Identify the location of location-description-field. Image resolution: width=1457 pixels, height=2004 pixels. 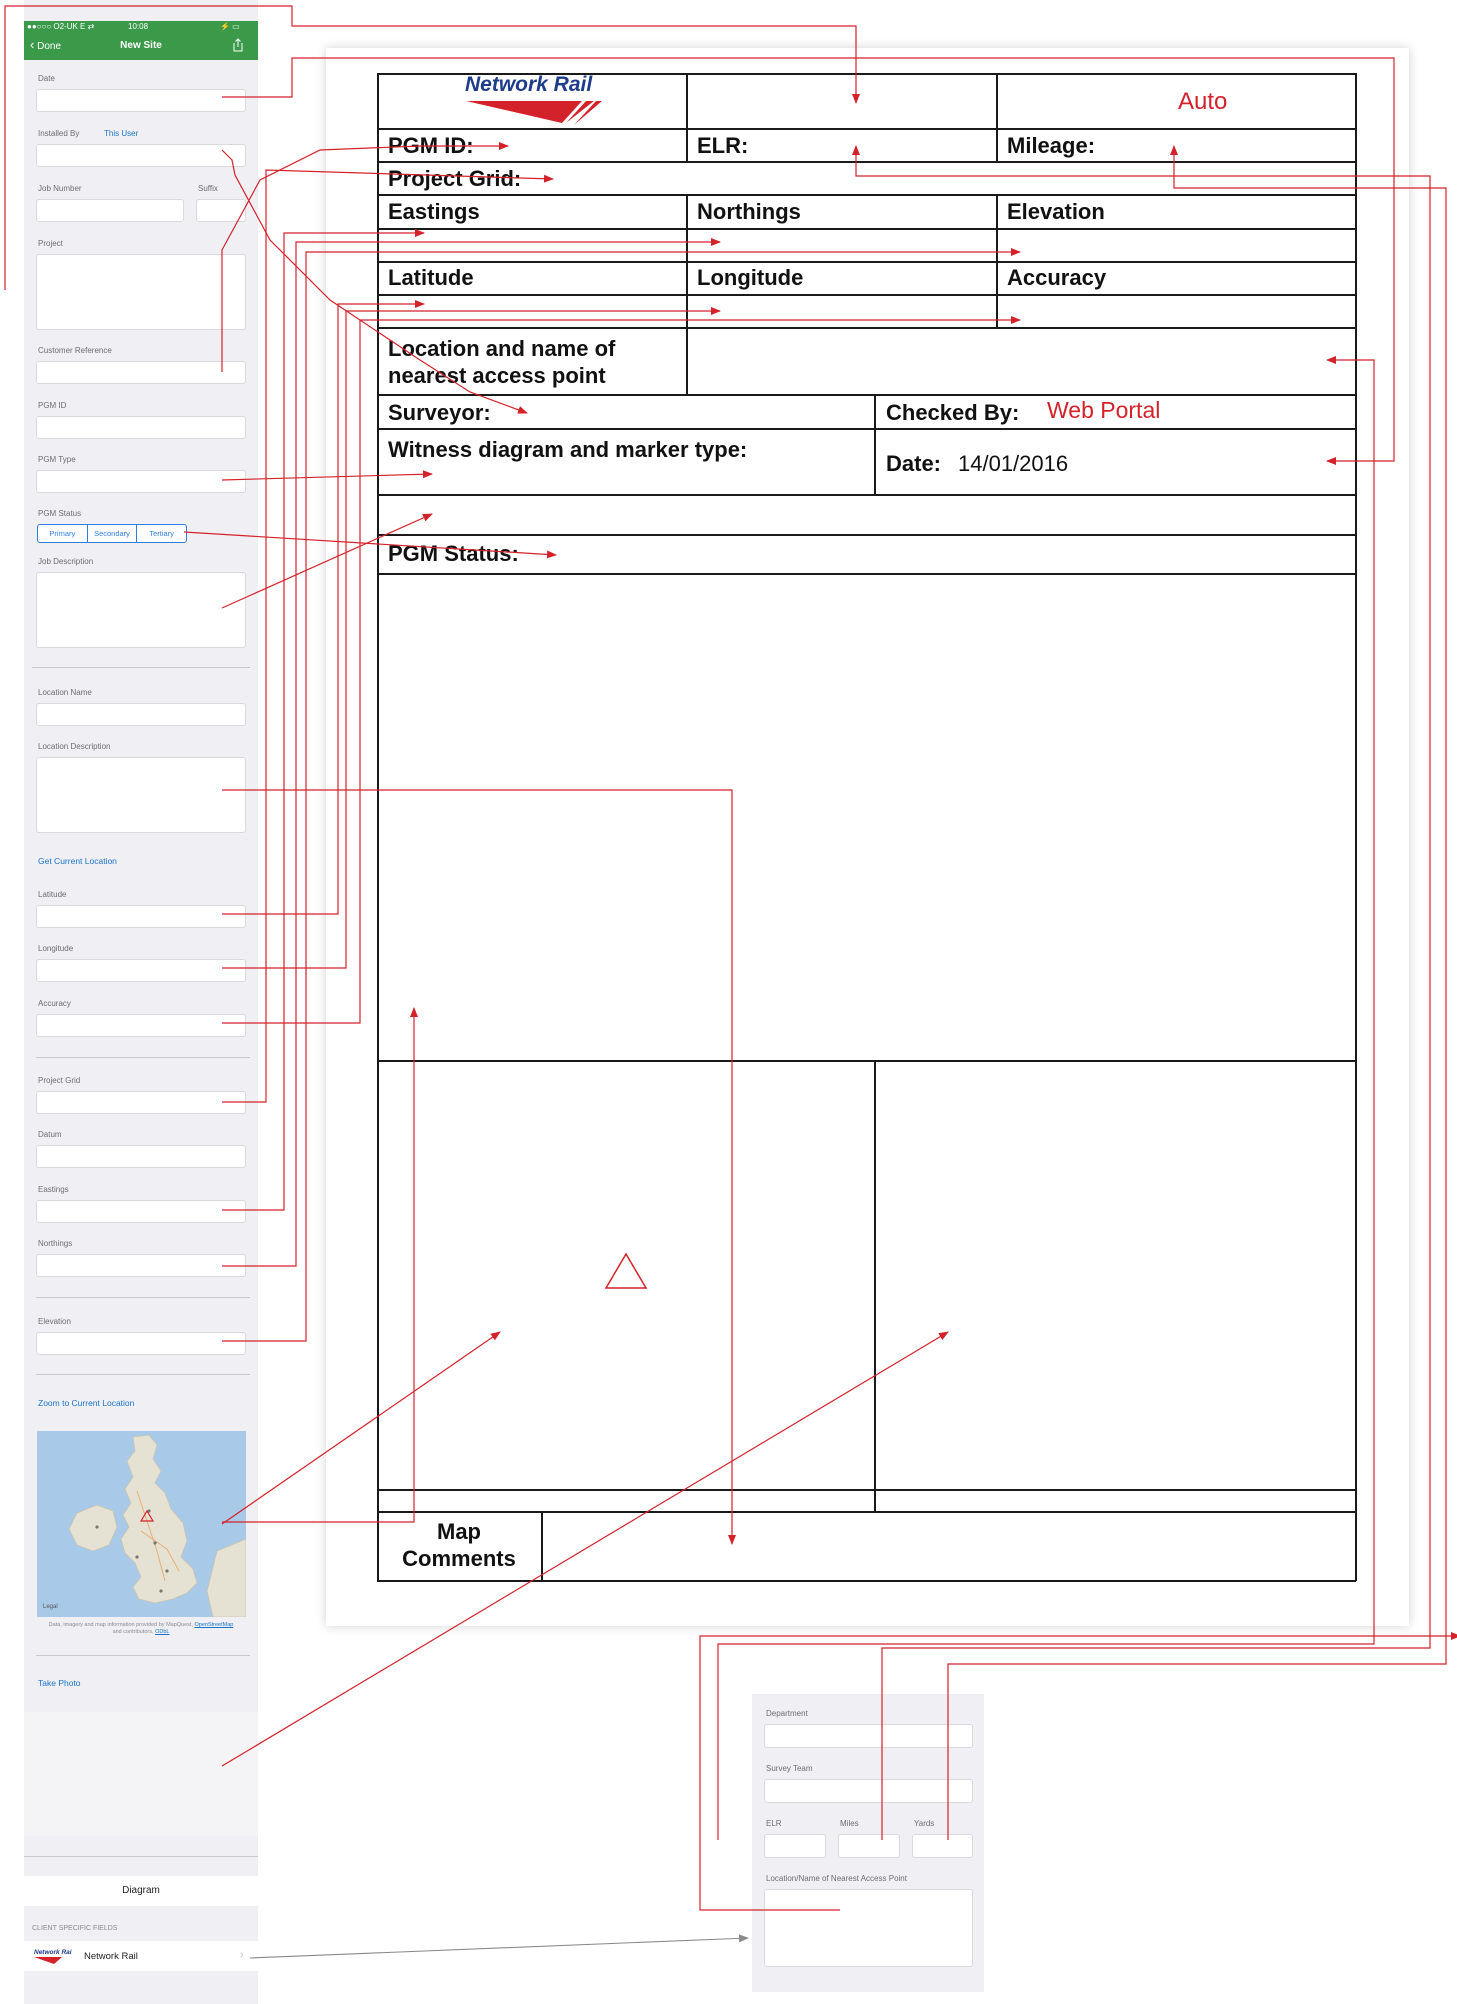
(141, 795).